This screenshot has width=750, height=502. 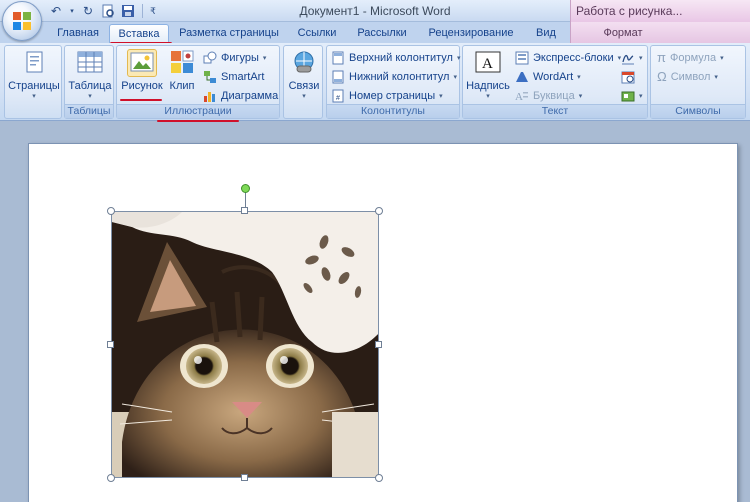 I want to click on equation-button: π Формула ▾, so click(x=690, y=57).